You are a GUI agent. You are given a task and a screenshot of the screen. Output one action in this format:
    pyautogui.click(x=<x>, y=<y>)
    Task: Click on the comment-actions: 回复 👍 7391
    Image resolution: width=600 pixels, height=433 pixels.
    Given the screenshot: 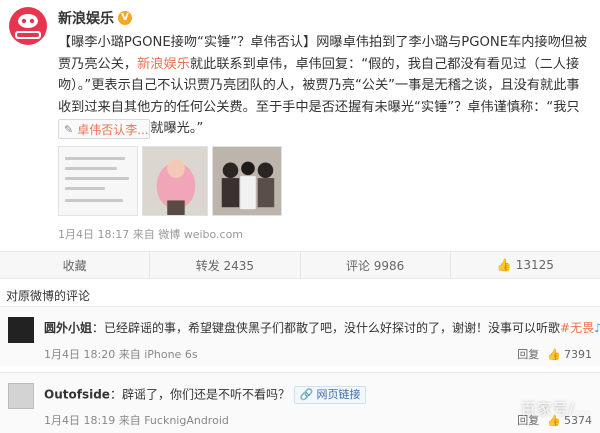 What is the action you would take?
    pyautogui.click(x=554, y=354)
    